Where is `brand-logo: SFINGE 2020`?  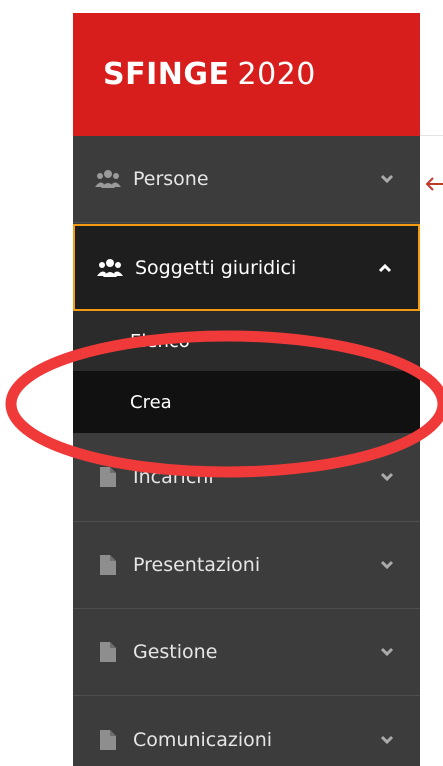
brand-logo: SFINGE 2020 is located at coordinates (246, 74).